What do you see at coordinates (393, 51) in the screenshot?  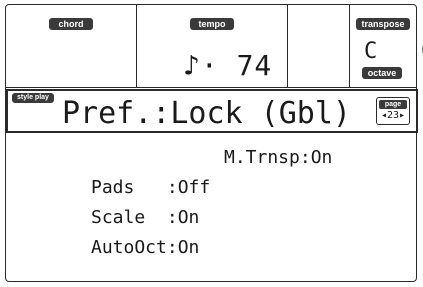 I see `transpose-value: C 0` at bounding box center [393, 51].